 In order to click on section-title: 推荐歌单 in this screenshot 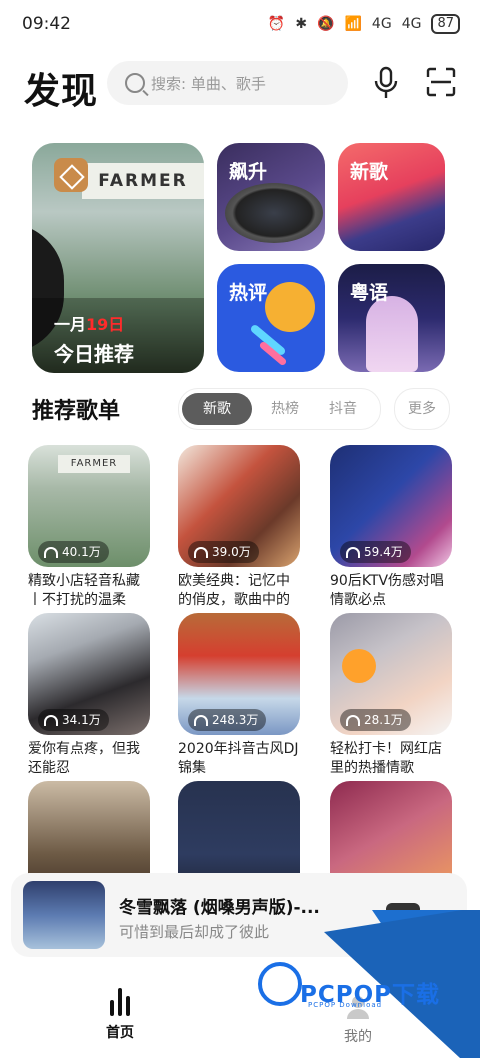, I will do `click(76, 411)`.